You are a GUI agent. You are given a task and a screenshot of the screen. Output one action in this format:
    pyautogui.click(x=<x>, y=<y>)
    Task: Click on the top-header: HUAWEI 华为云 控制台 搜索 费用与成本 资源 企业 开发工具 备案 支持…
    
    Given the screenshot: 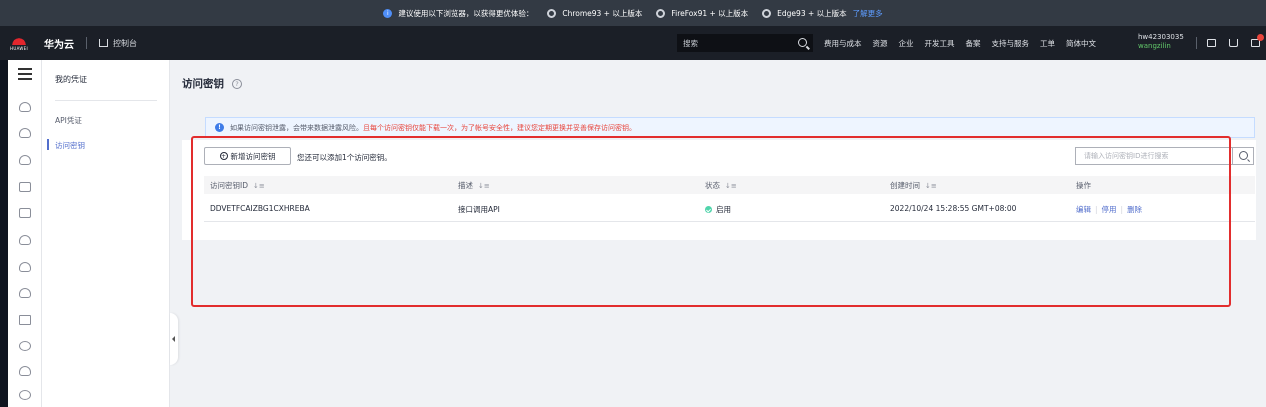 What is the action you would take?
    pyautogui.click(x=633, y=43)
    